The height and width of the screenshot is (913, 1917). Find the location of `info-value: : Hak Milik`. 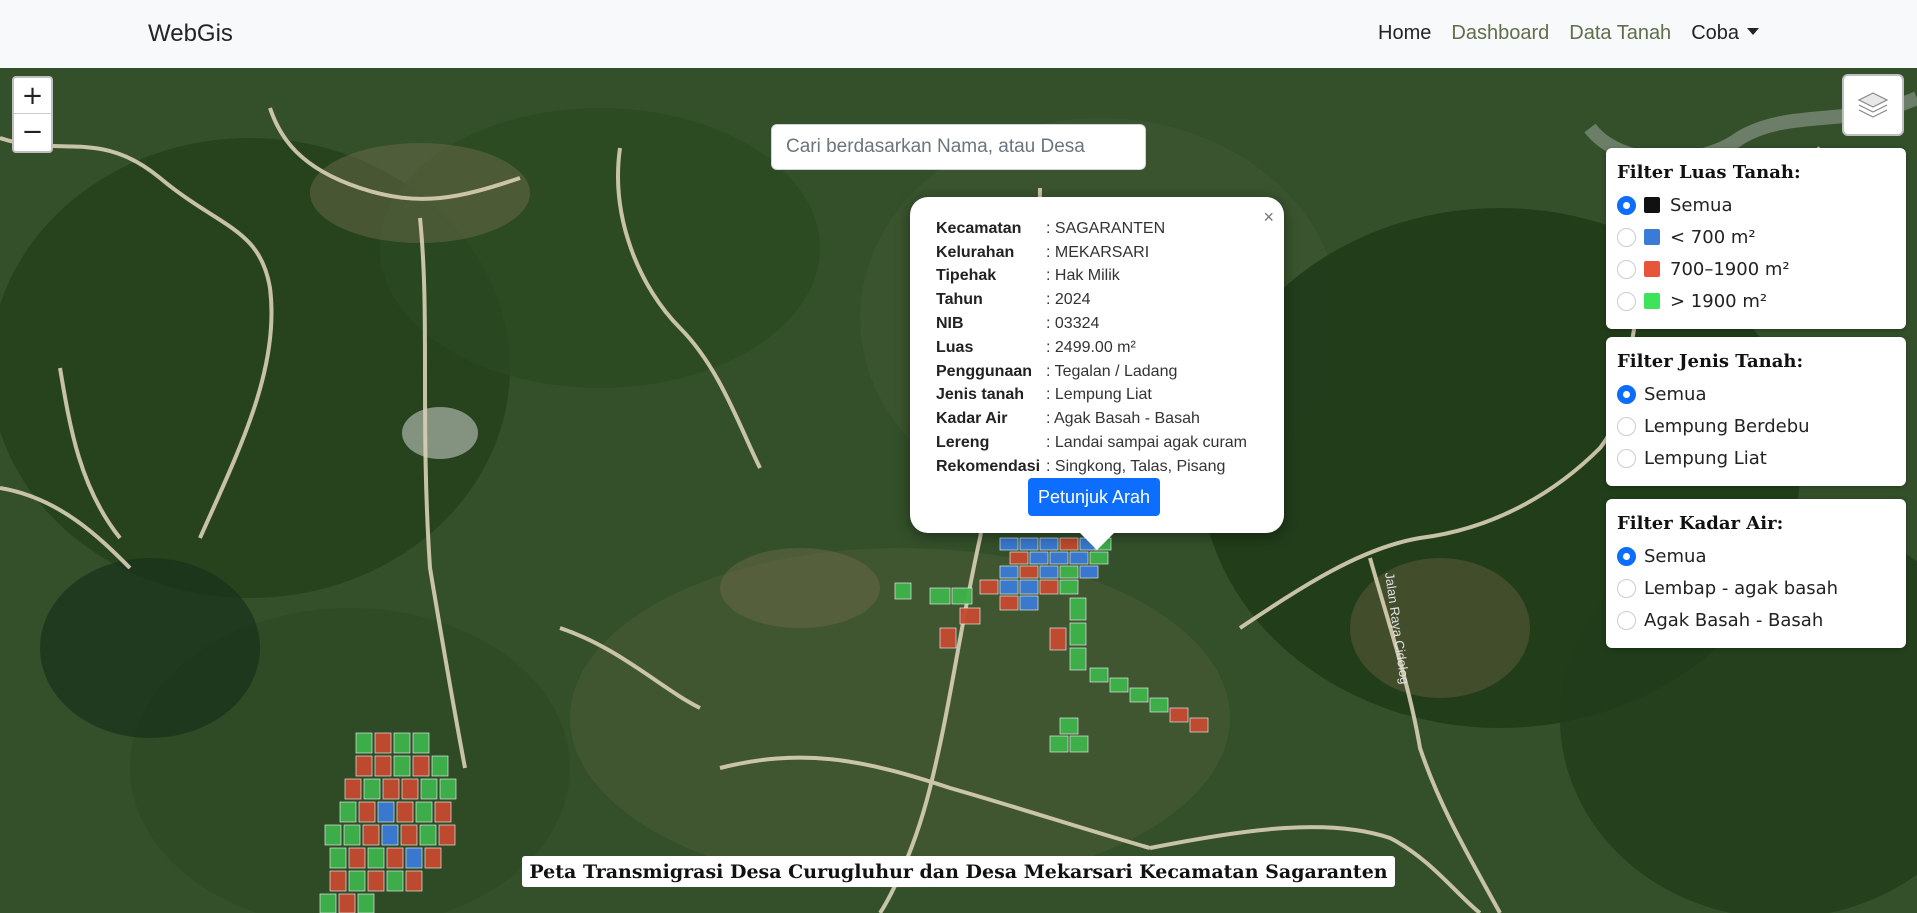

info-value: : Hak Milik is located at coordinates (1083, 276).